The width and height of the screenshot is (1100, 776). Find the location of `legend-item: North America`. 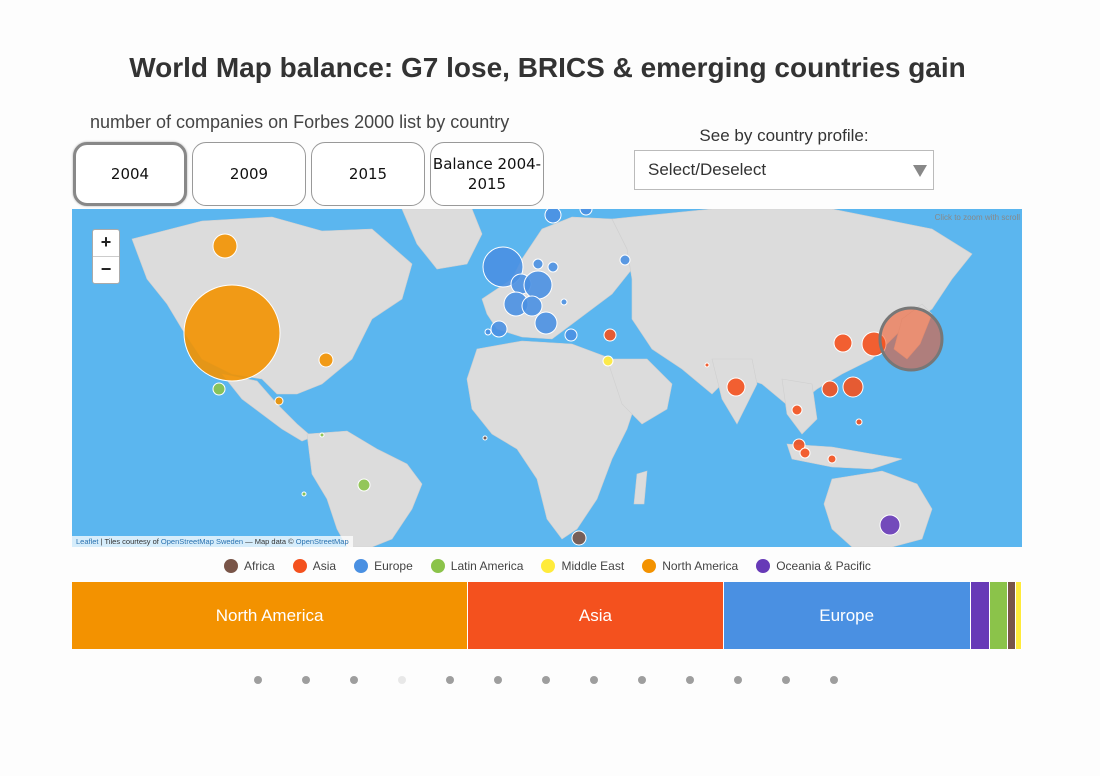

legend-item: North America is located at coordinates (690, 566).